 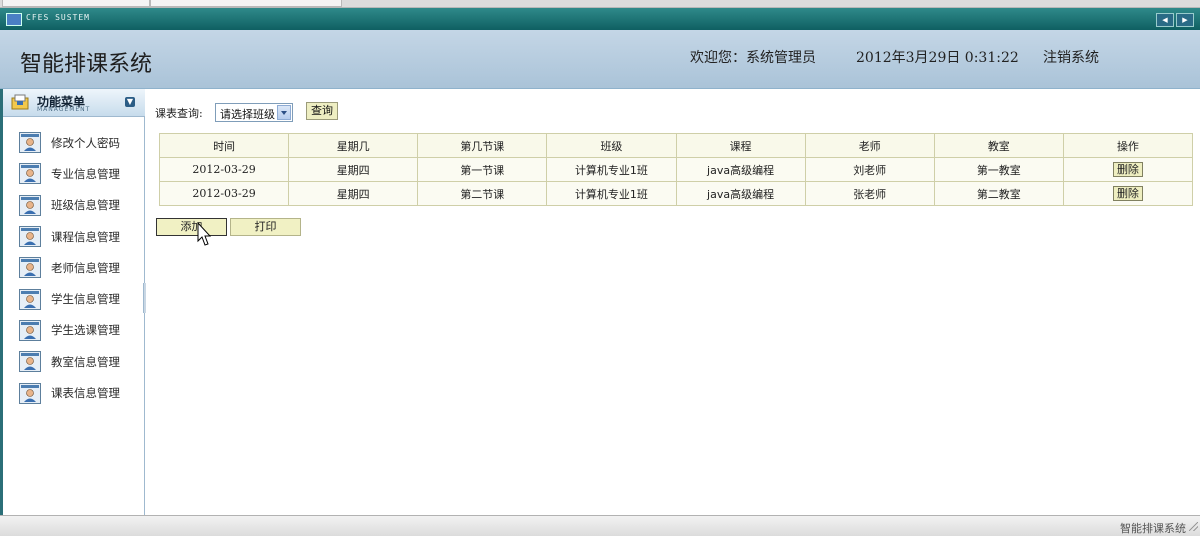 What do you see at coordinates (1128, 145) in the screenshot?
I see `column-header: 操作` at bounding box center [1128, 145].